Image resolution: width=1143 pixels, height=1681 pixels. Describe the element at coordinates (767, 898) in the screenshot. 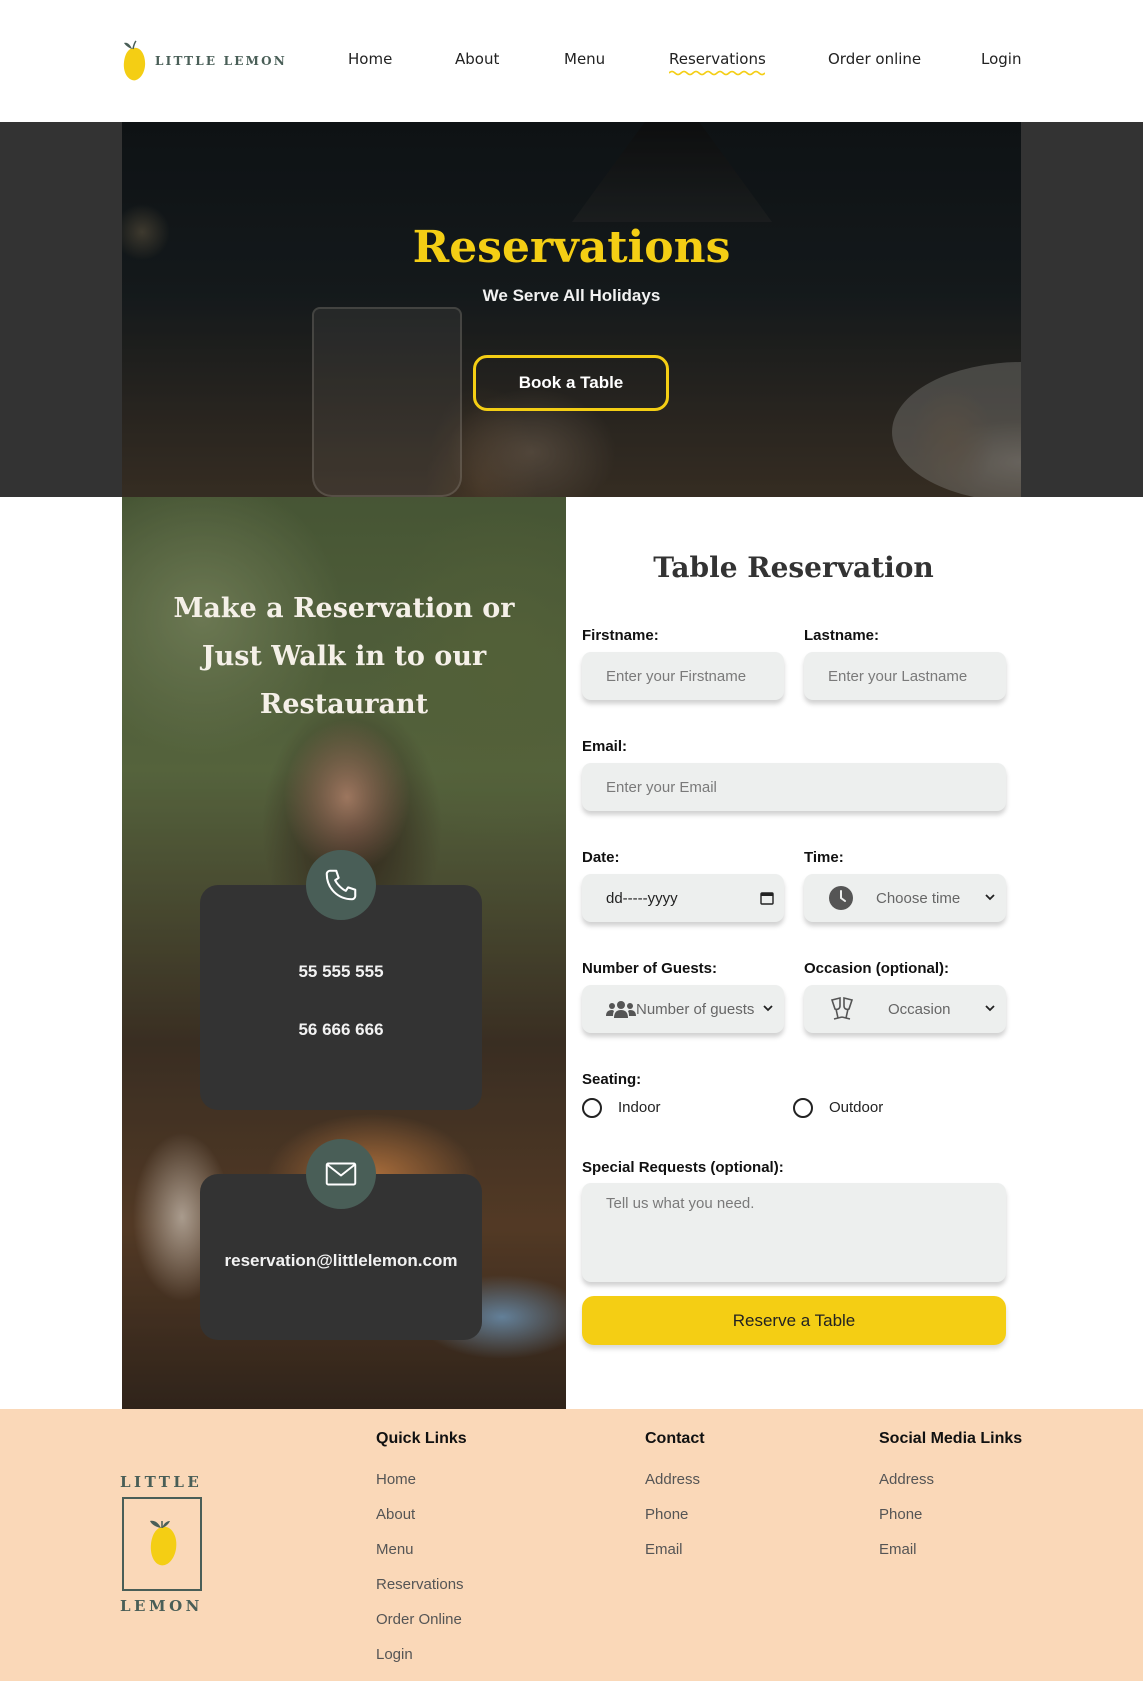

I see `calendar-icon` at that location.